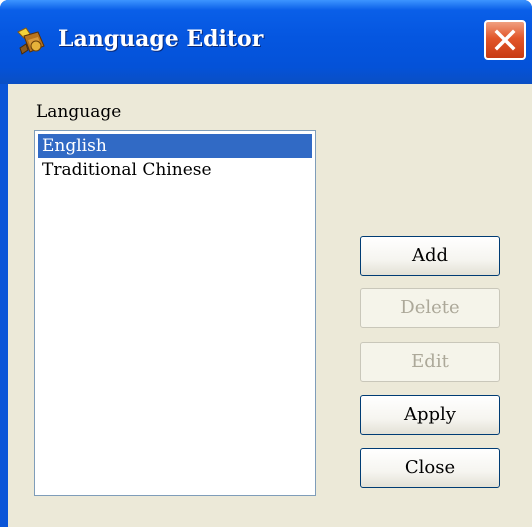  What do you see at coordinates (430, 468) in the screenshot?
I see `close-button: Close` at bounding box center [430, 468].